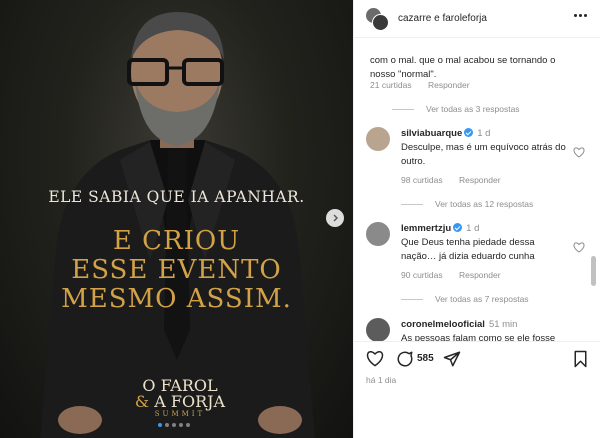 The height and width of the screenshot is (438, 600). What do you see at coordinates (482, 299) in the screenshot?
I see `view-replies-label: Ver todas as 7 respostas` at bounding box center [482, 299].